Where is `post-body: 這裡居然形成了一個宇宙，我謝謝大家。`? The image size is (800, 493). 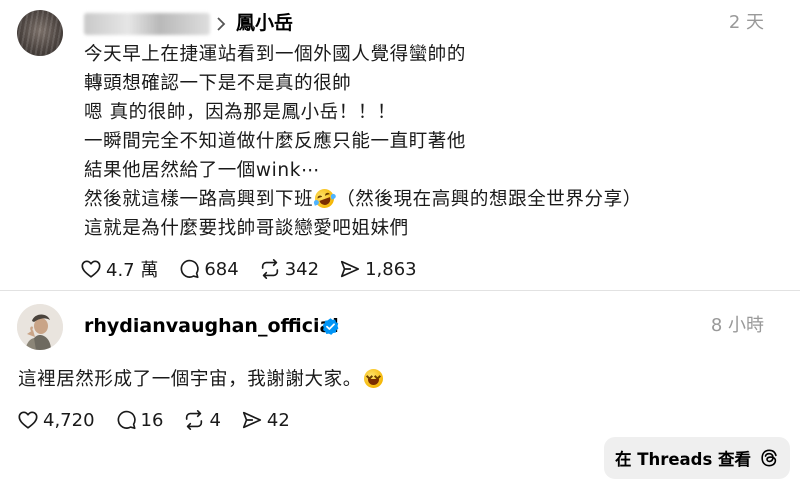 post-body: 這裡居然形成了一個宇宙，我謝謝大家。 is located at coordinates (201, 379).